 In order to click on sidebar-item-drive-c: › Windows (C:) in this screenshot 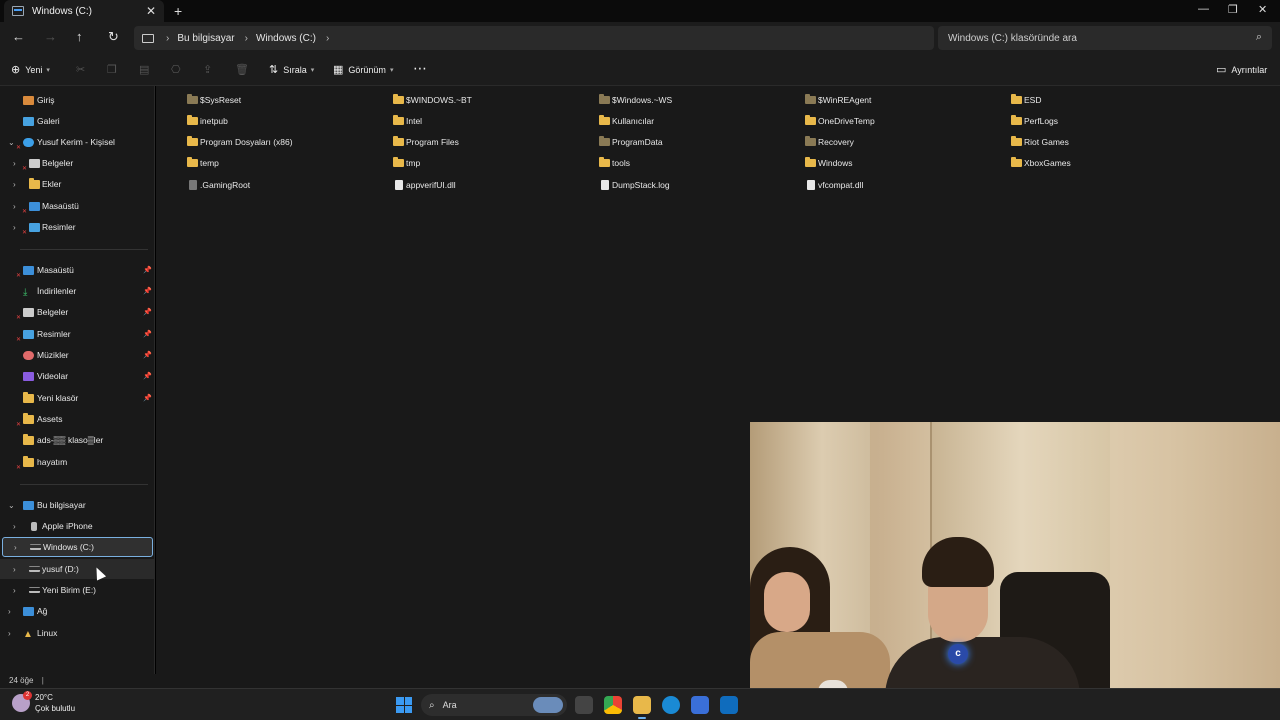, I will do `click(77, 547)`.